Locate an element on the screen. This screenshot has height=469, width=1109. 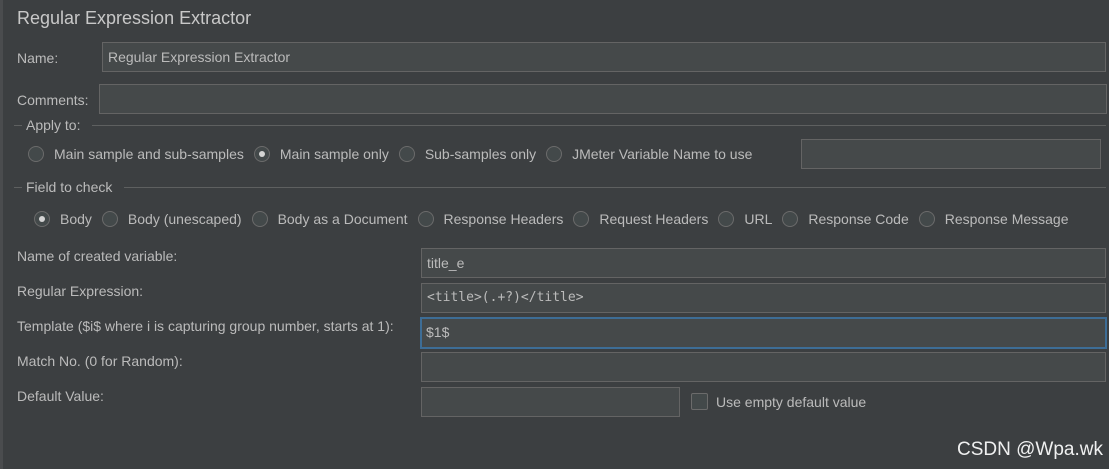
use-empty-default-label: Use empty default value is located at coordinates (791, 402).